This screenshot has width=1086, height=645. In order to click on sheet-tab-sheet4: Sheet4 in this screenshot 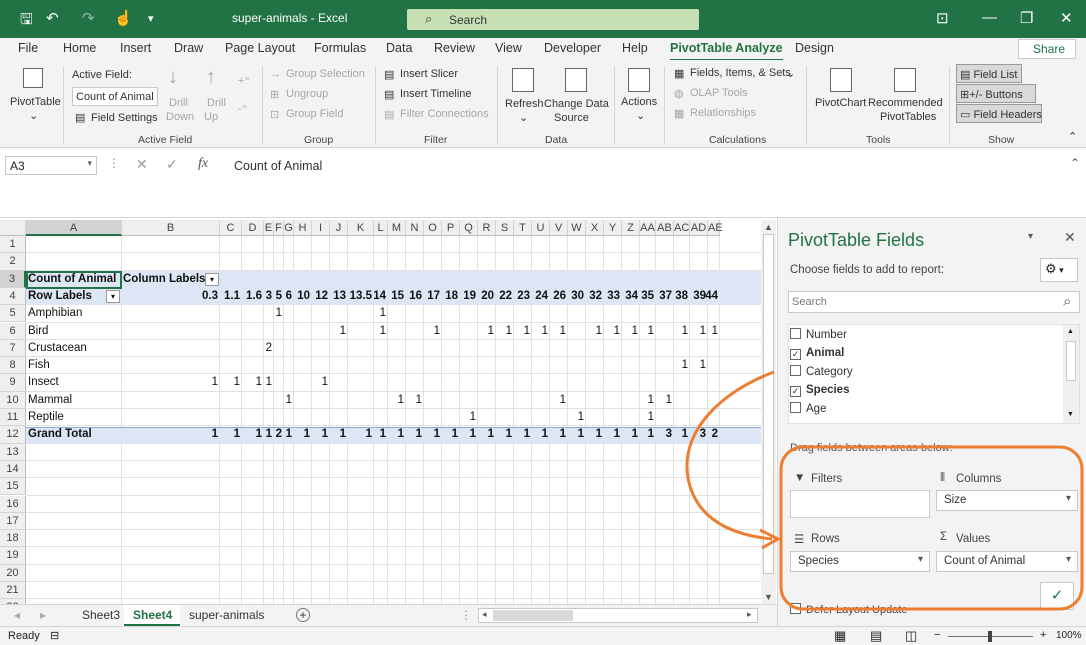, I will do `click(152, 615)`.